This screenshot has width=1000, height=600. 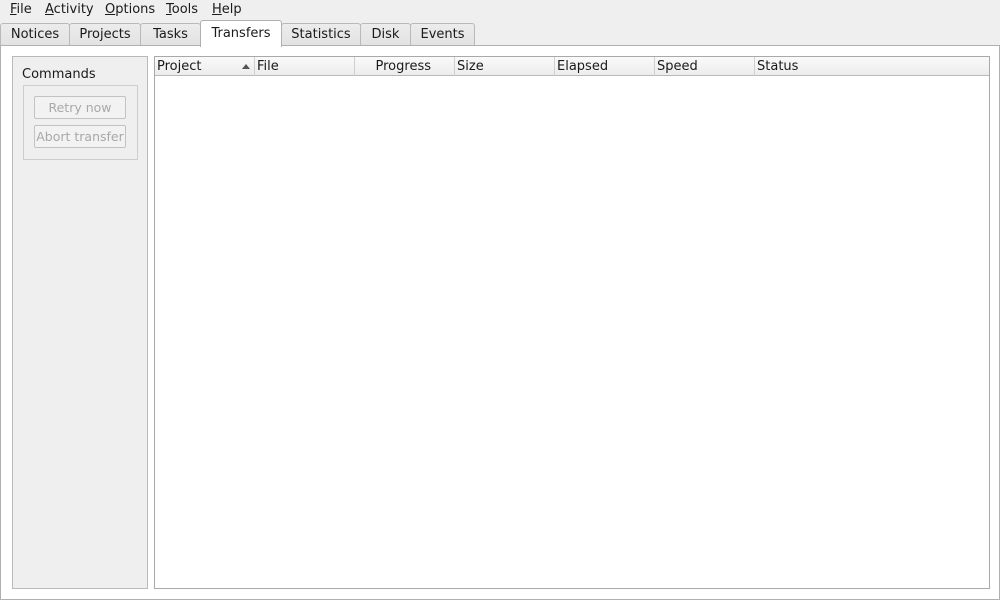 I want to click on tab-projects: Projects, so click(x=105, y=34).